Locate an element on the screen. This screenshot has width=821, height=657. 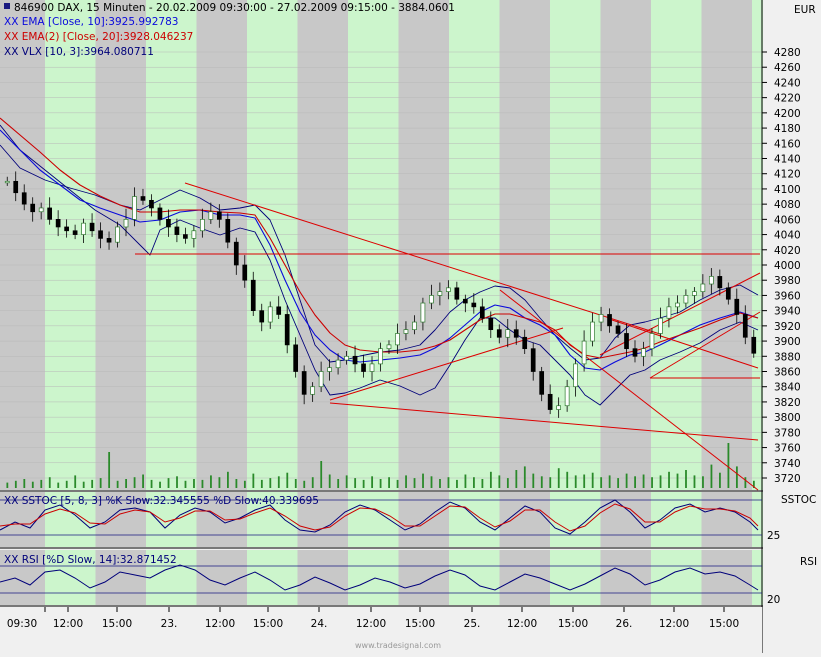
y-tick-label: 3740 is located at coordinates (787, 464).